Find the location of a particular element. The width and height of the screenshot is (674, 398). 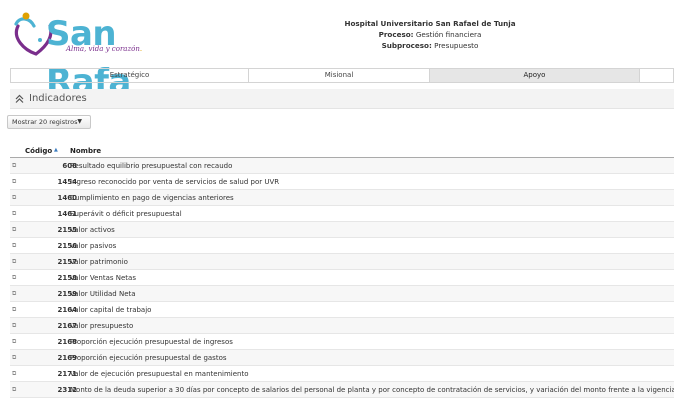

row-code: 2312 is located at coordinates (67, 390).